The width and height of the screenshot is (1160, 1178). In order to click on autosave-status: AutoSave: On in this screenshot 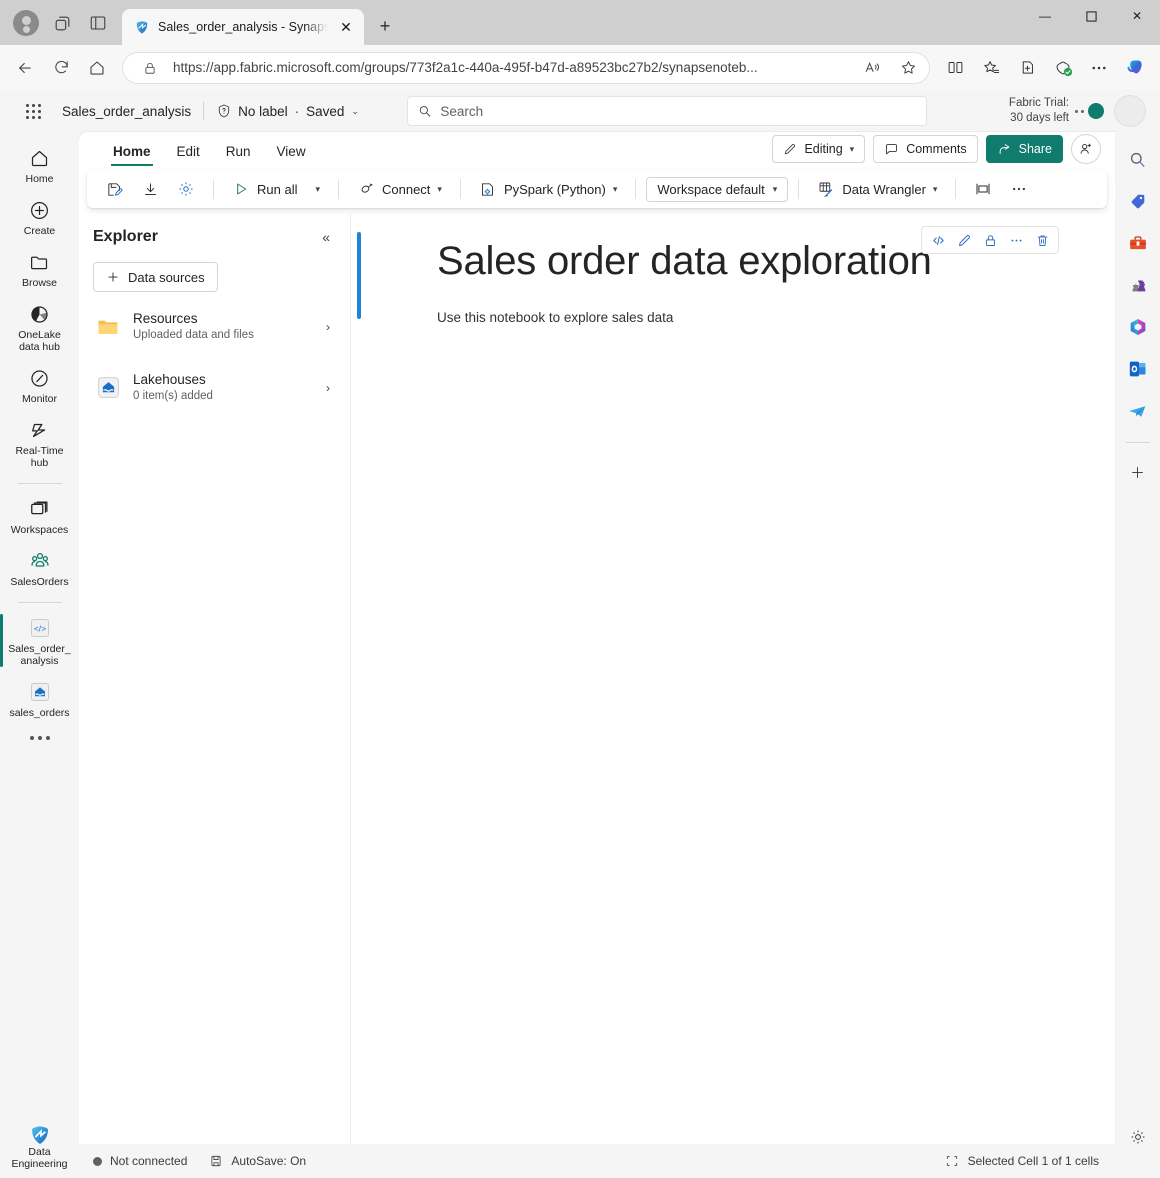, I will do `click(257, 1161)`.